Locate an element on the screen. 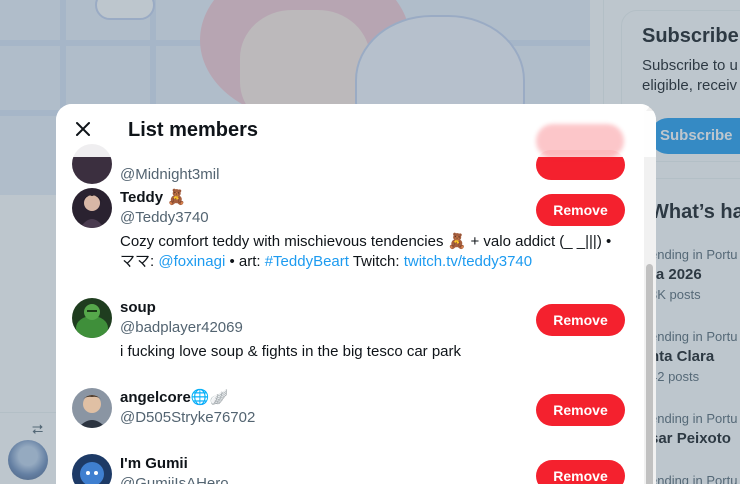 The image size is (740, 484). member-name: soup is located at coordinates (325, 308).